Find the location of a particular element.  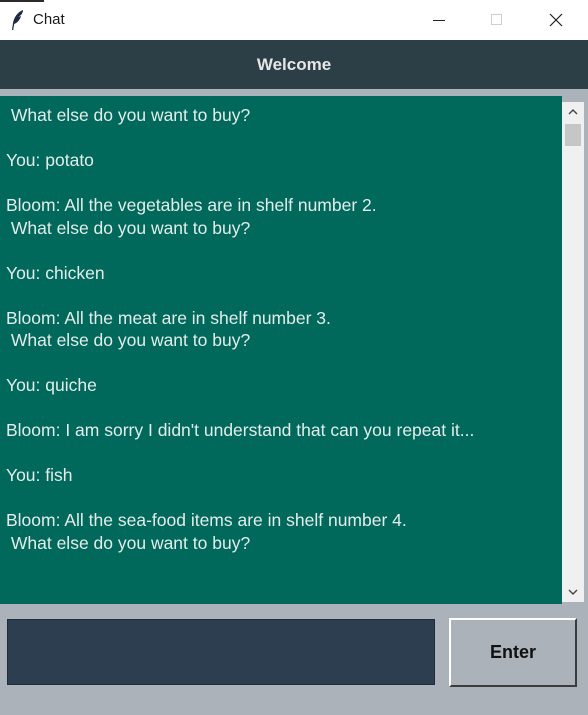

feather-icon is located at coordinates (17, 20).